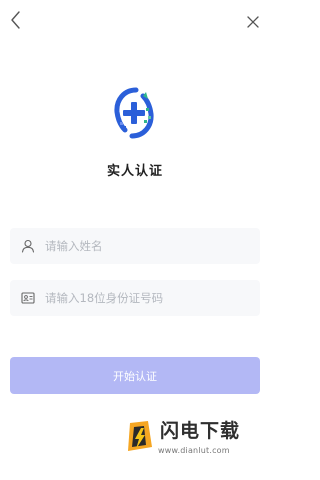 The image size is (320, 480). I want to click on close-button, so click(253, 22).